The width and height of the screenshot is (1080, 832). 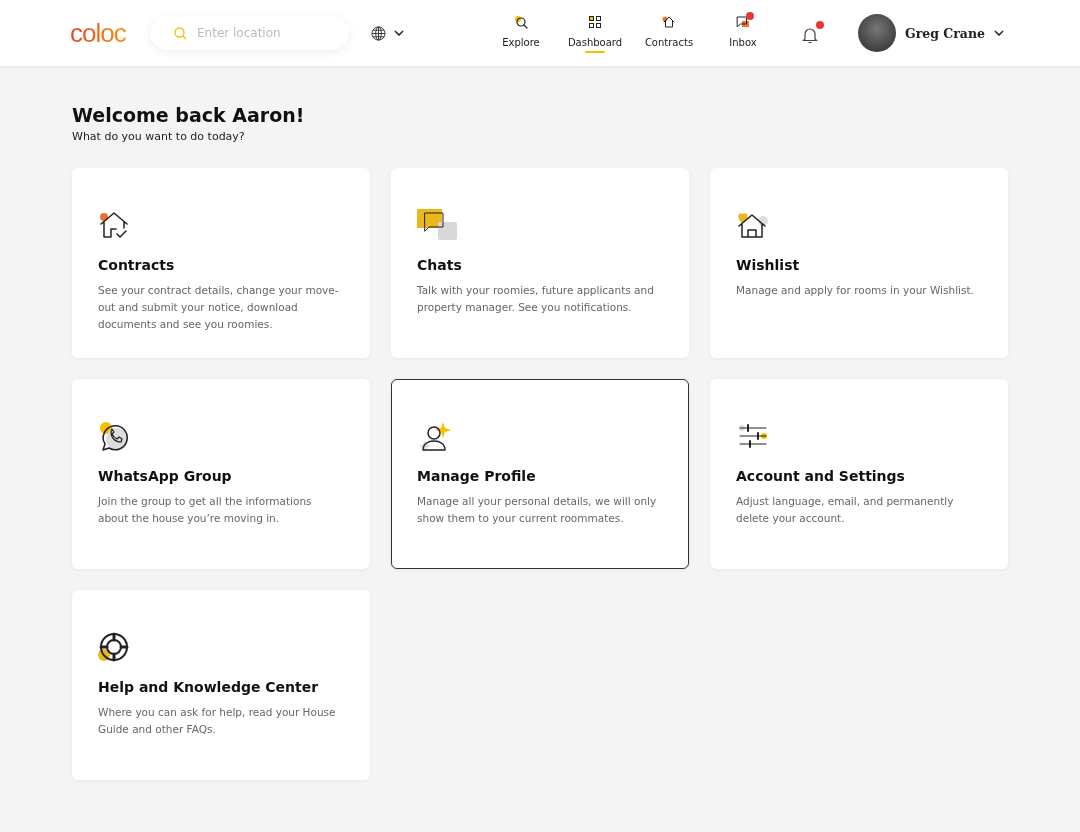 I want to click on dashboard-card: Account and Settings Adjust language, email, and permanently delete your account., so click(x=859, y=474).